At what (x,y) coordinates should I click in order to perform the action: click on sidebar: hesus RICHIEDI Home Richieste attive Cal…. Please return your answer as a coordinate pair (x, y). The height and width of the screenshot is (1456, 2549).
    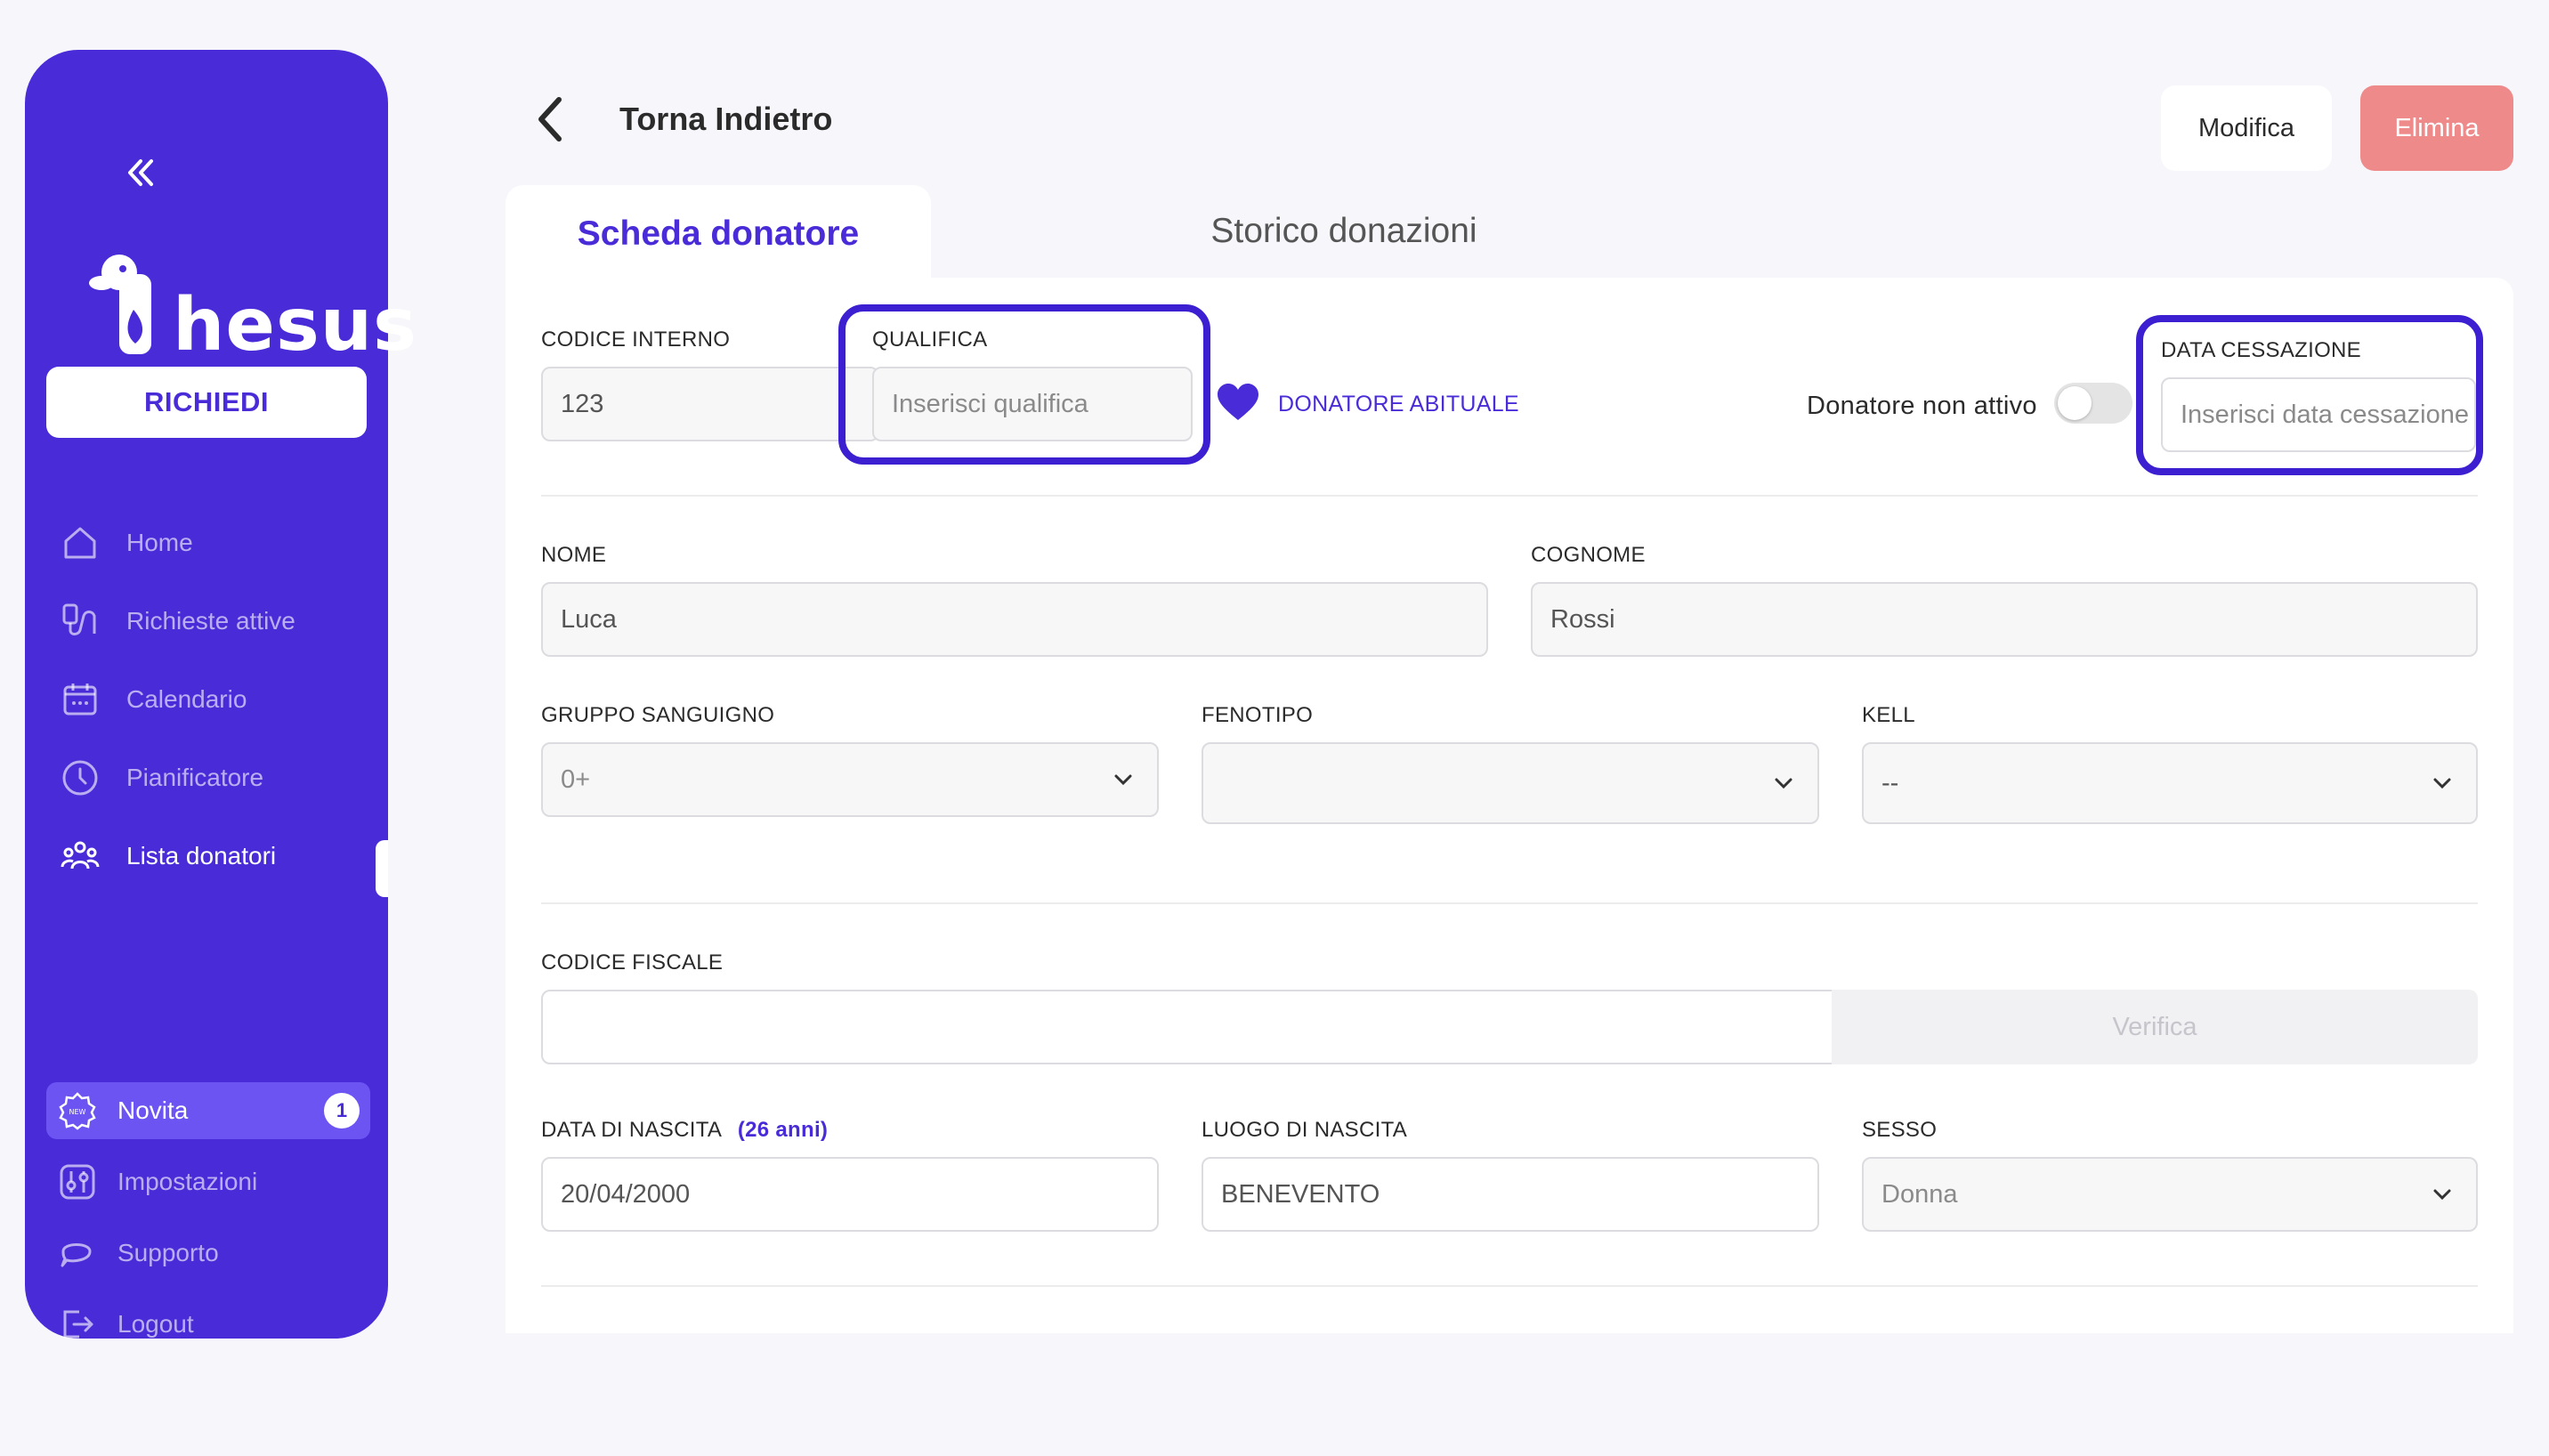
    Looking at the image, I should click on (221, 694).